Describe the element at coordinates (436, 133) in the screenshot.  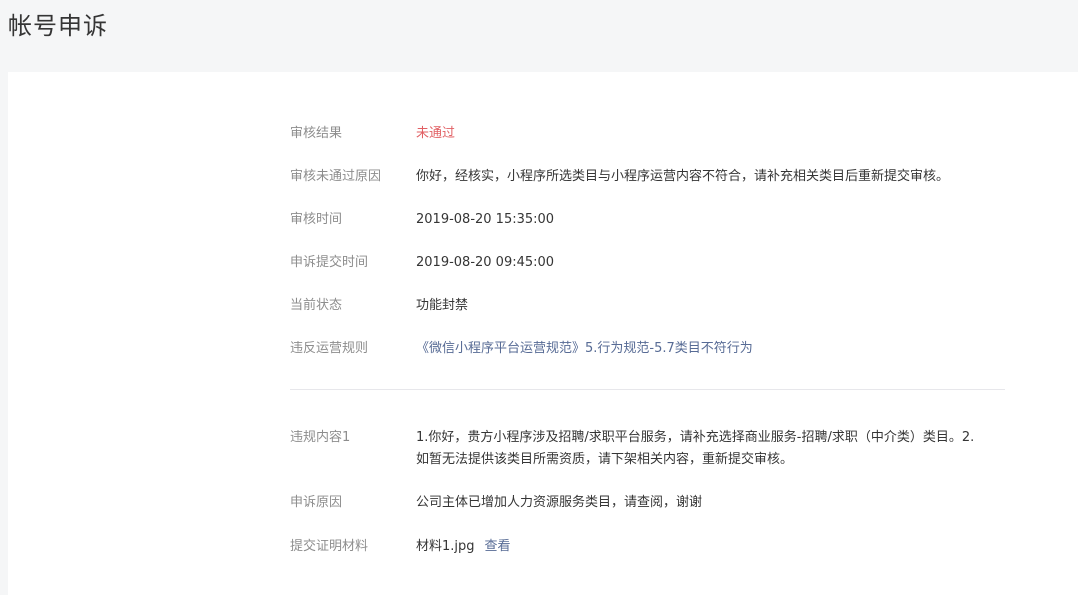
I see `review-result-value: 未通过` at that location.